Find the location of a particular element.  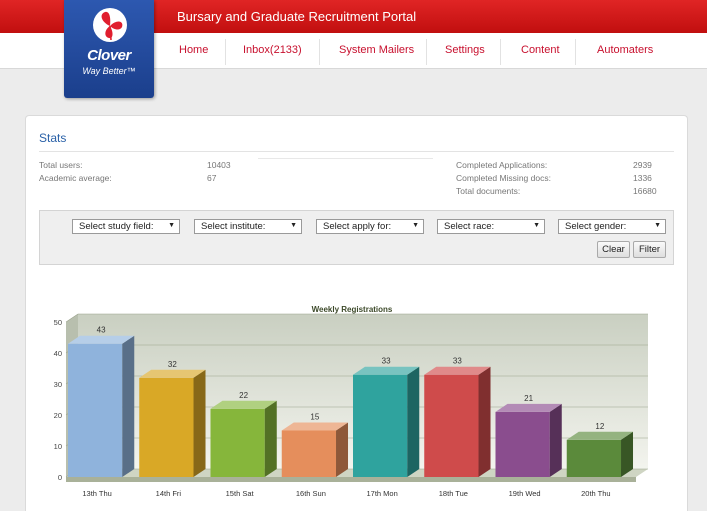

y-tick-label: 0 is located at coordinates (60, 477).